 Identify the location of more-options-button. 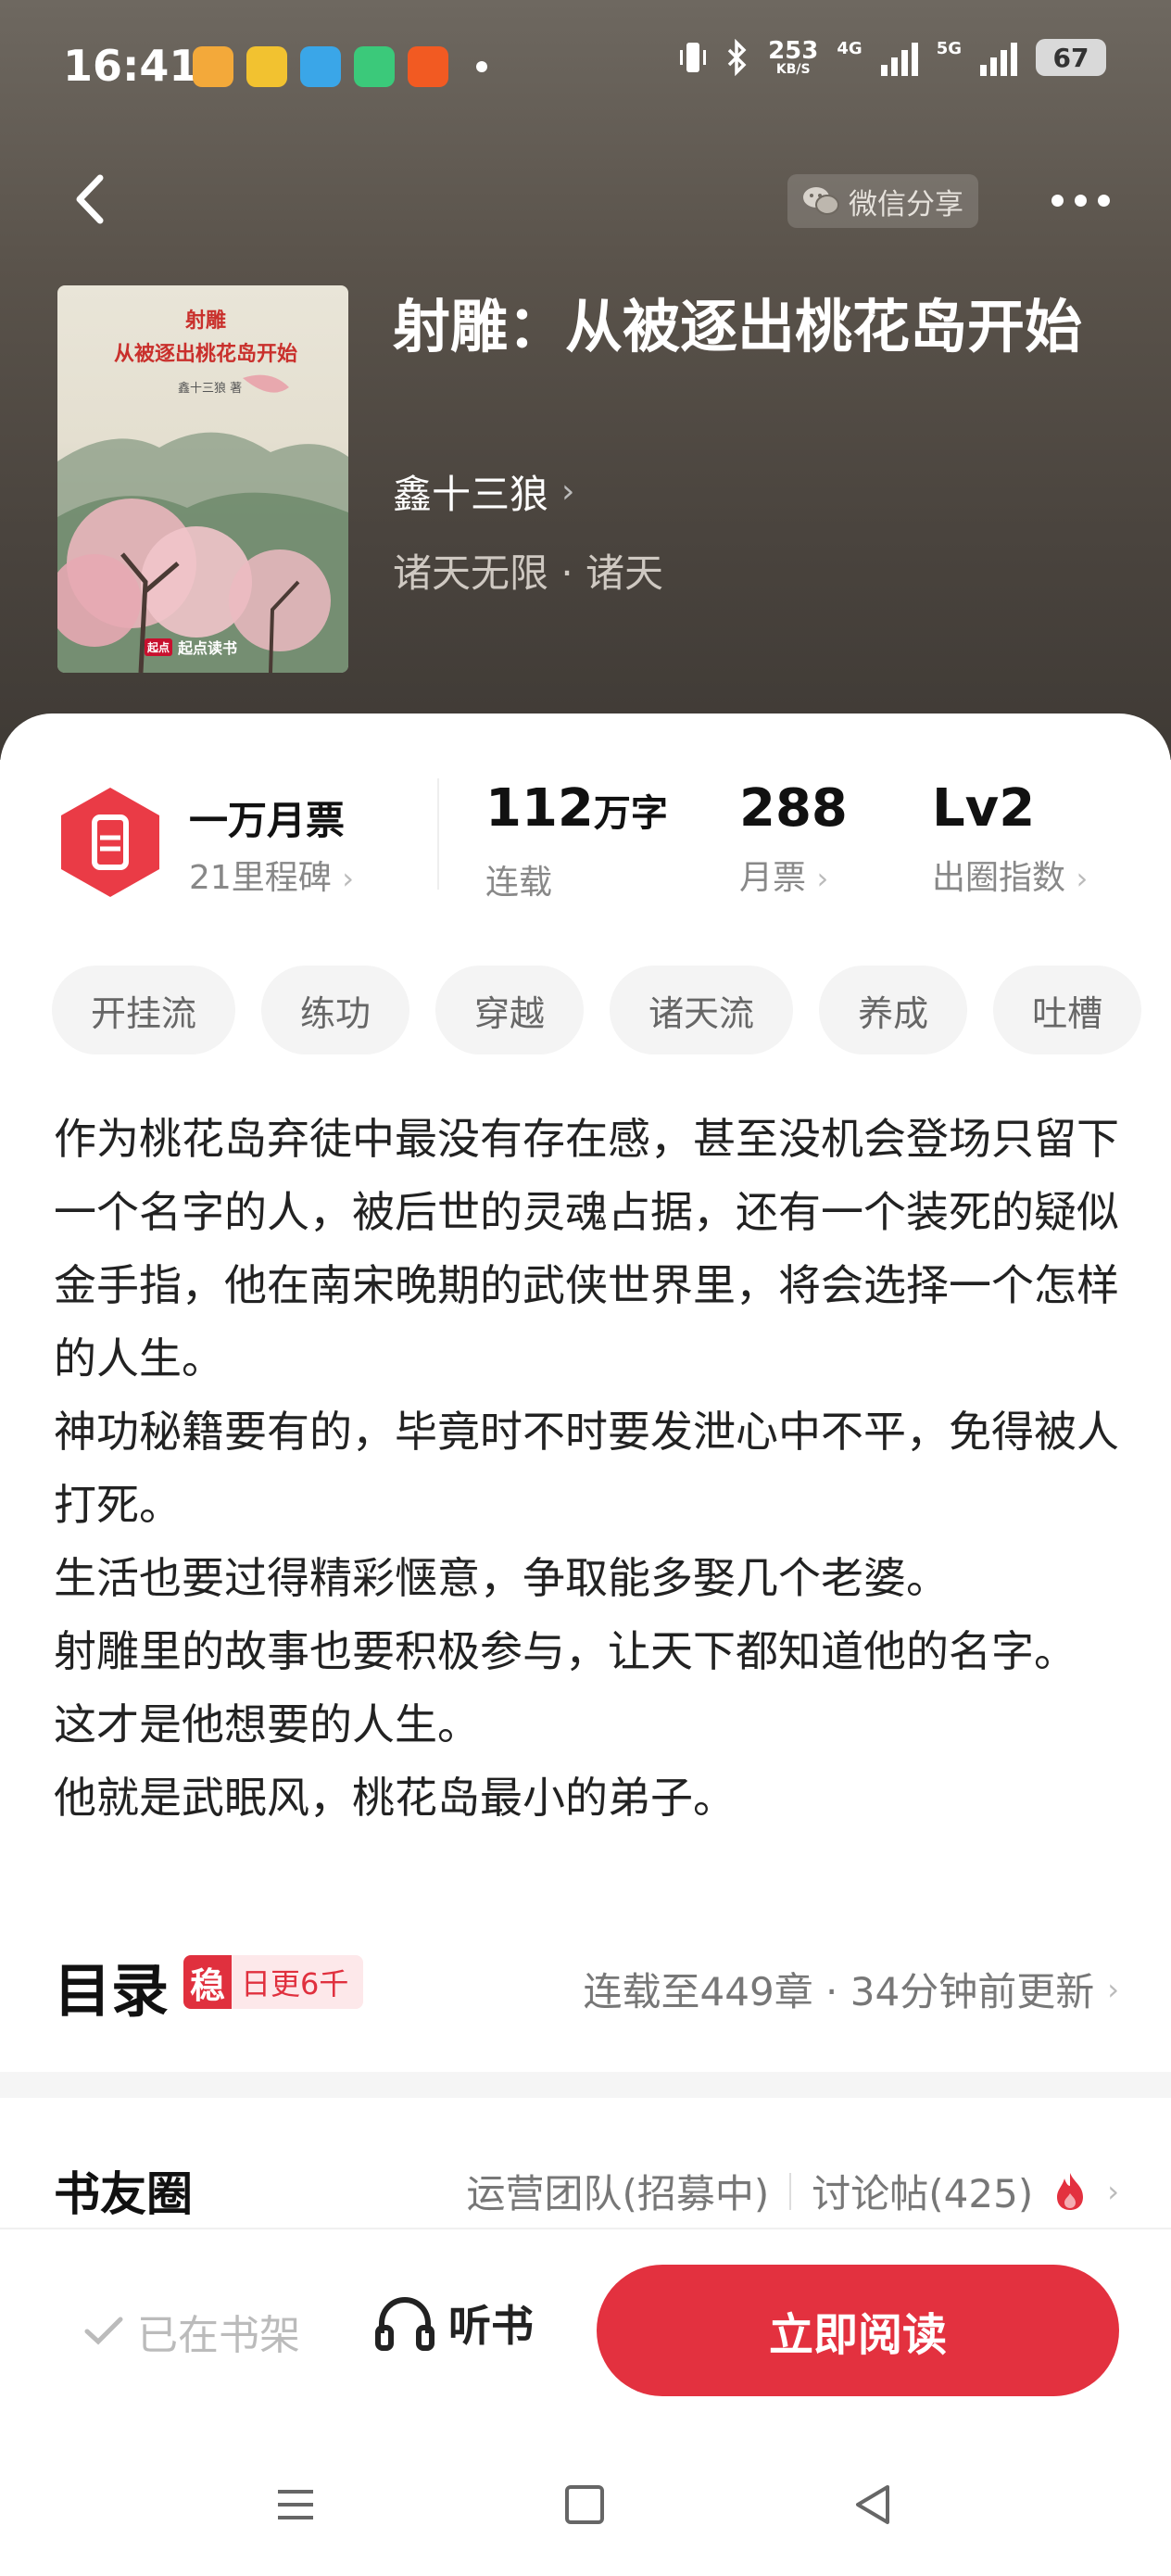
(1080, 200).